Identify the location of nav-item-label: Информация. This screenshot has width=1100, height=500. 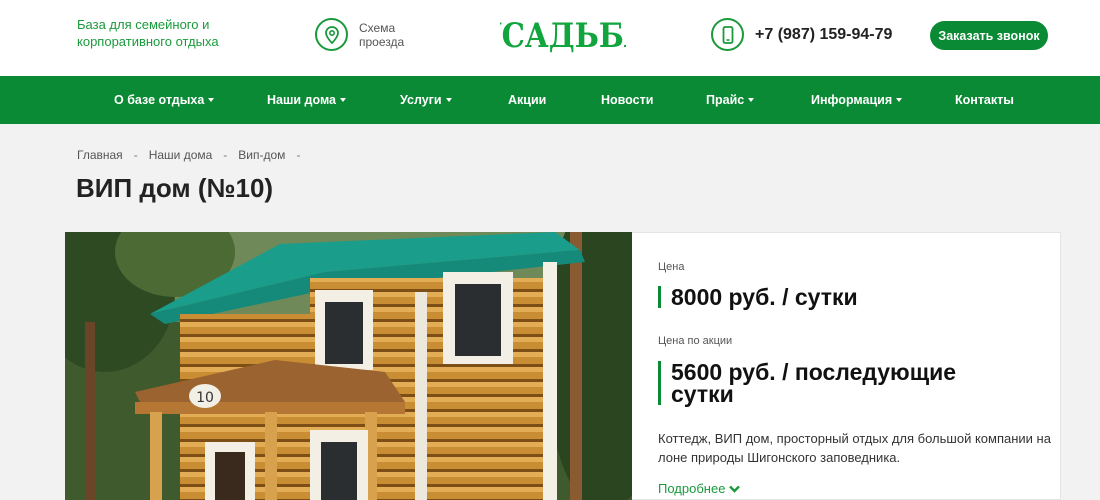
(852, 100).